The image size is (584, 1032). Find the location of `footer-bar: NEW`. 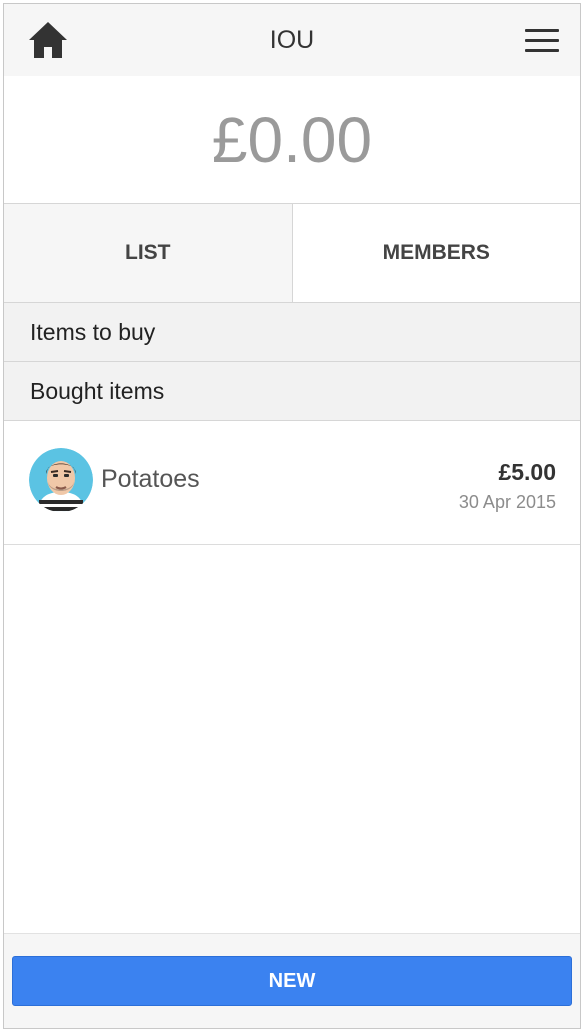

footer-bar: NEW is located at coordinates (292, 980).